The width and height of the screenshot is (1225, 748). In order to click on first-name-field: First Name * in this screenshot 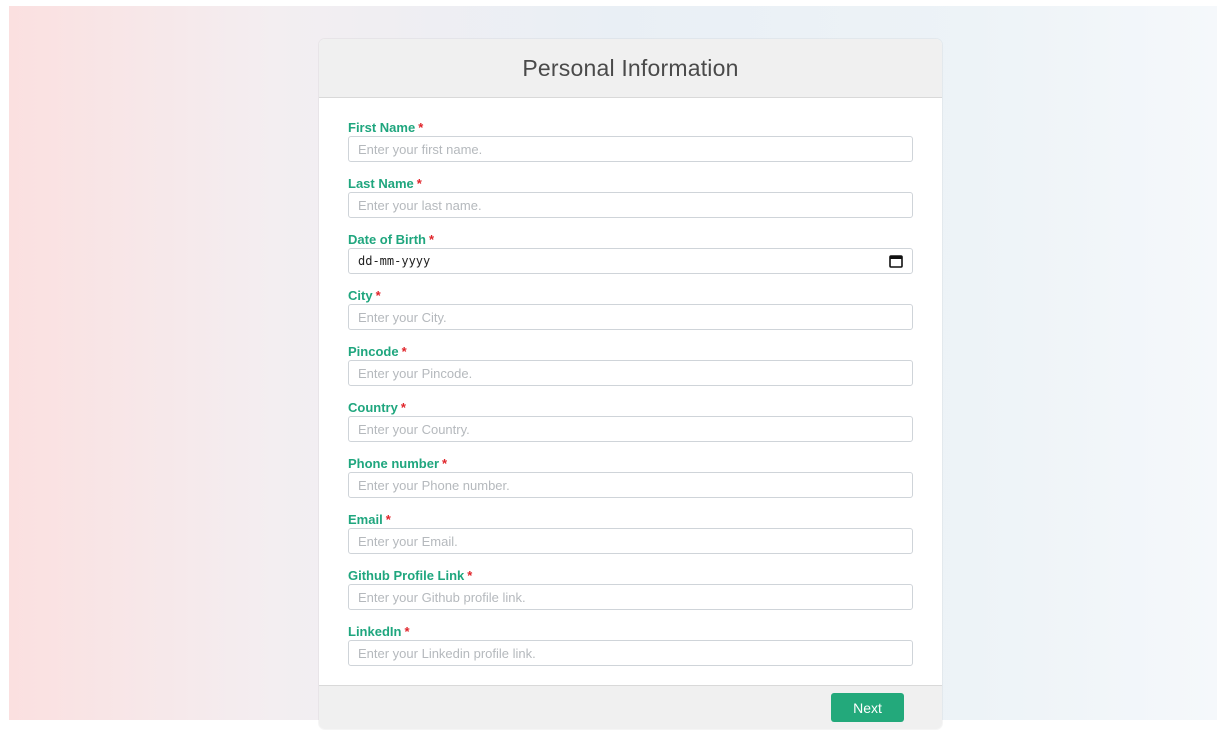, I will do `click(630, 147)`.